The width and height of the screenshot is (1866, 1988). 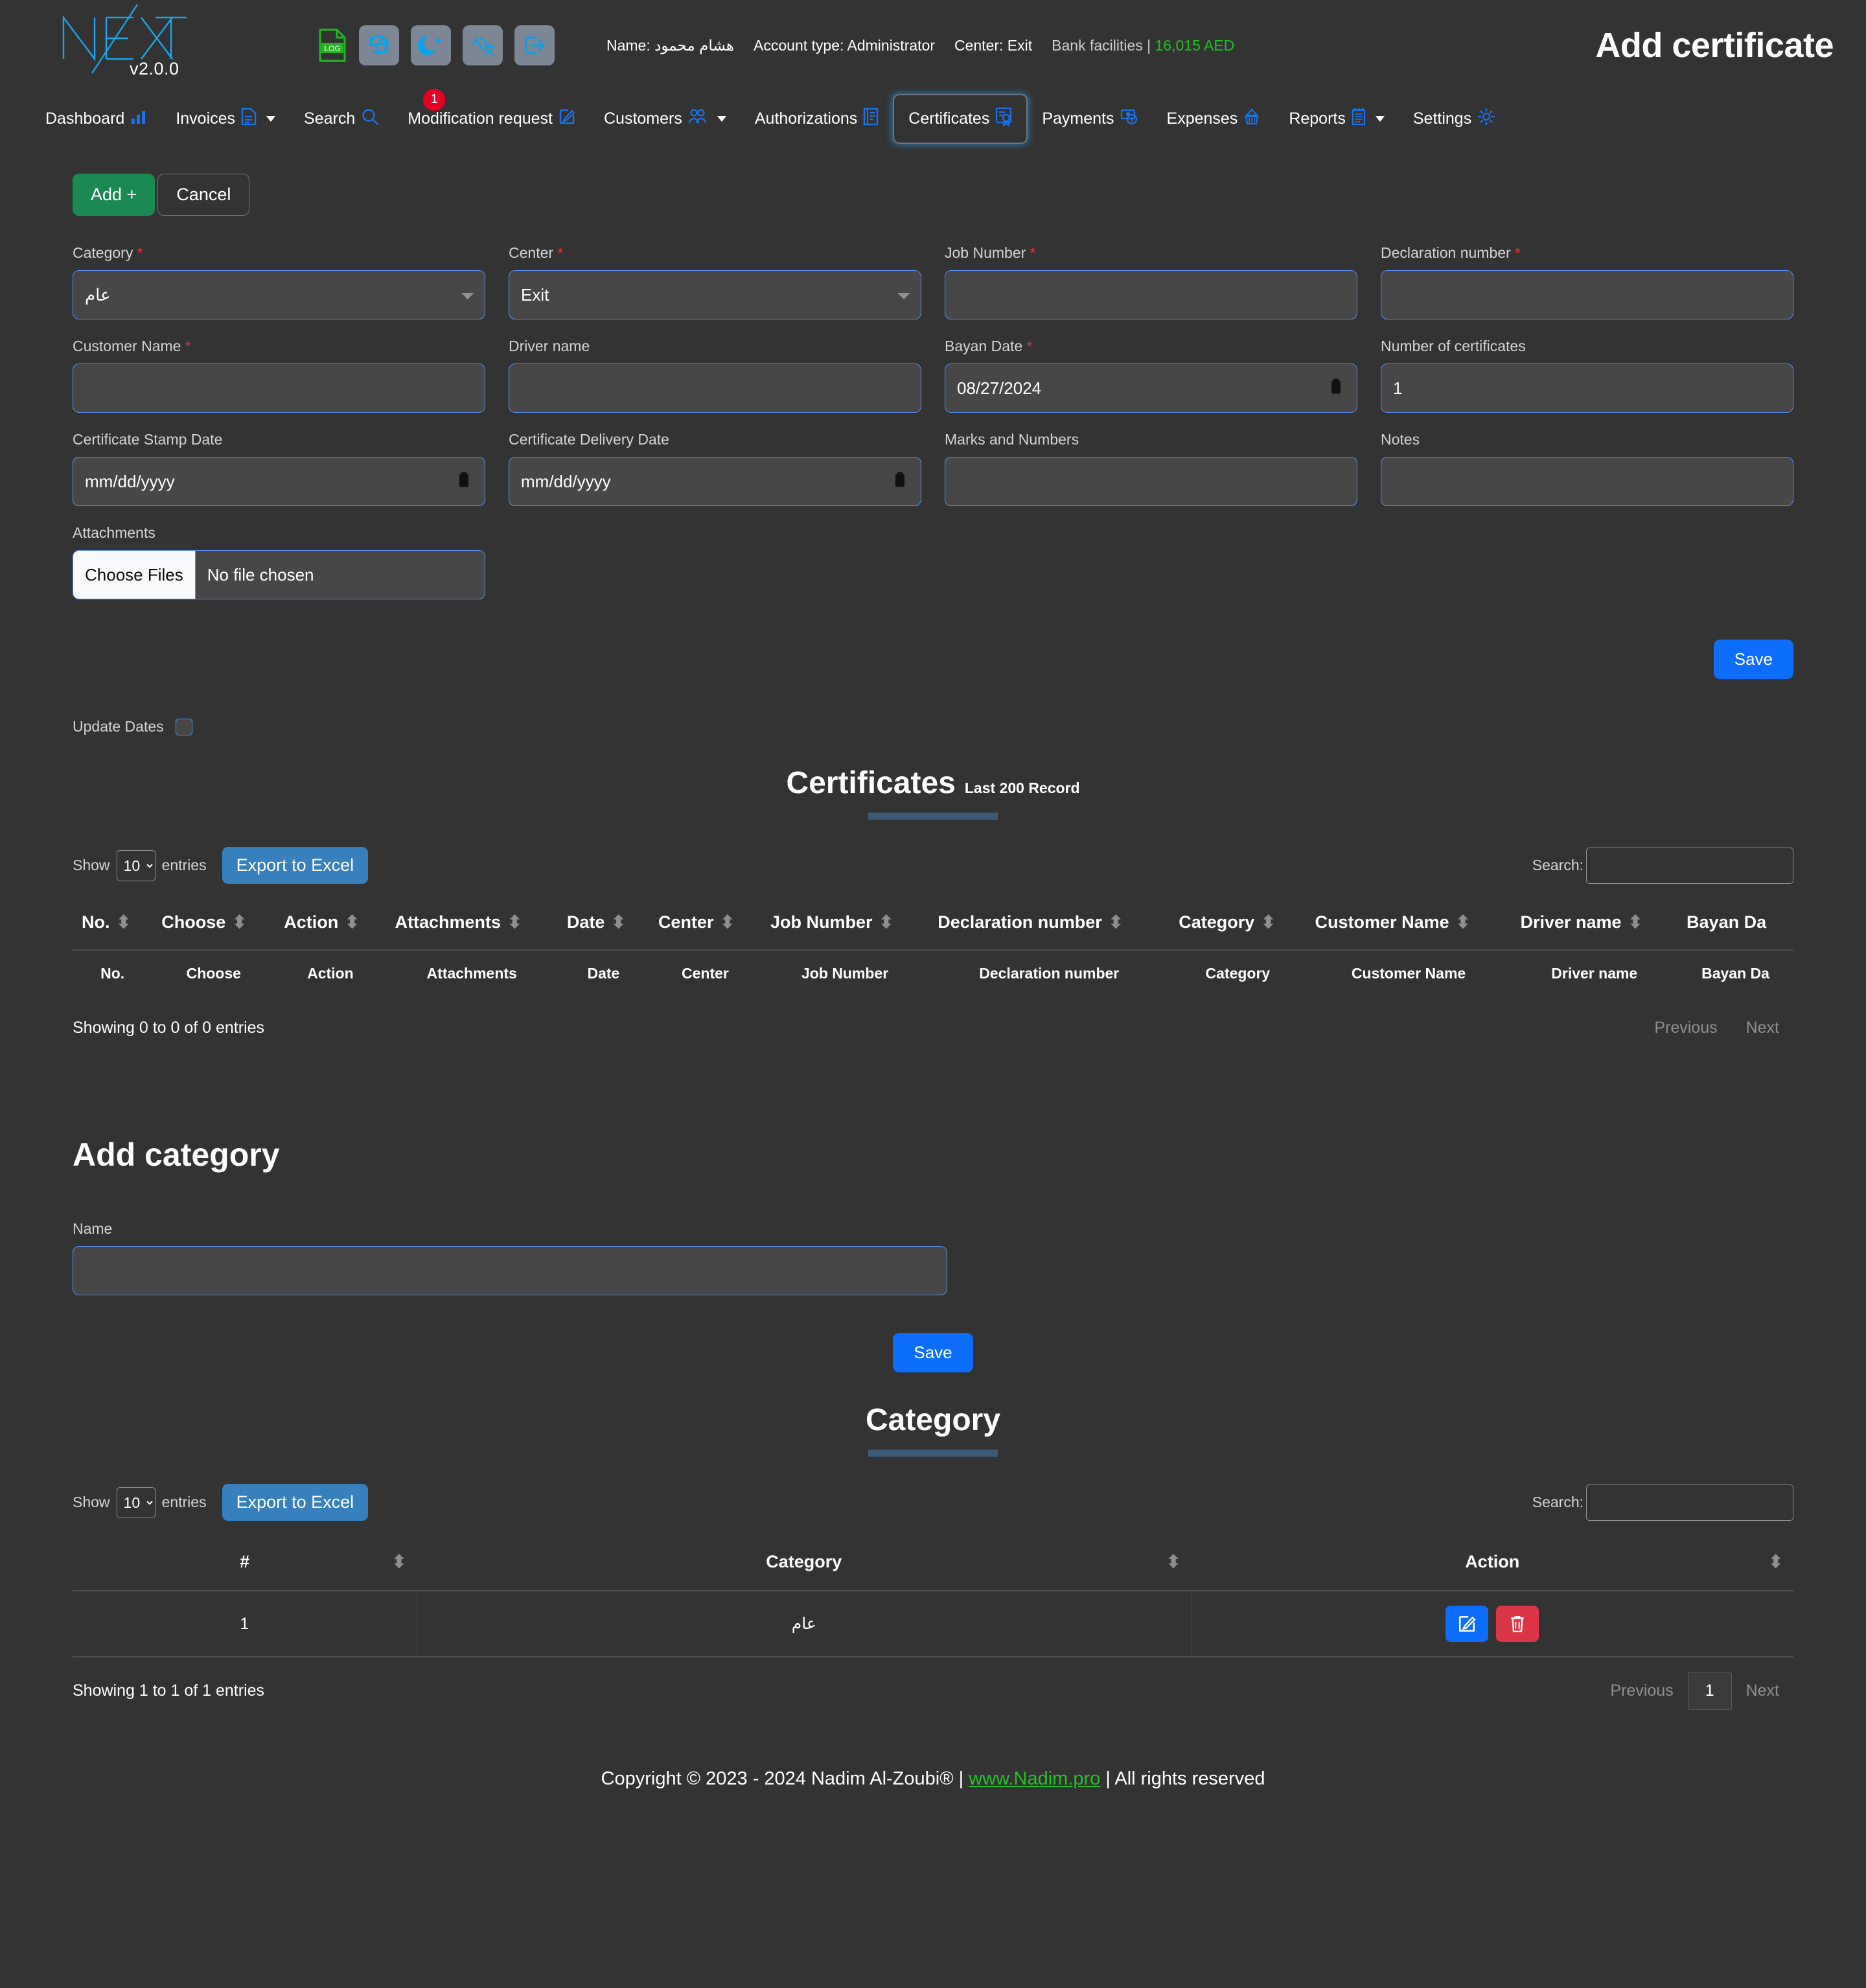 What do you see at coordinates (379, 45) in the screenshot?
I see `reset-password-icon` at bounding box center [379, 45].